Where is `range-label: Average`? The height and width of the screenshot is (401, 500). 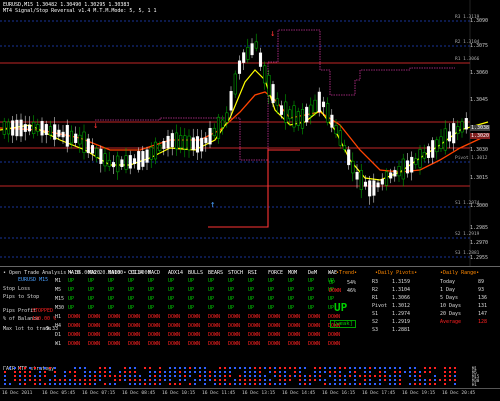 range-label: Average is located at coordinates (451, 322).